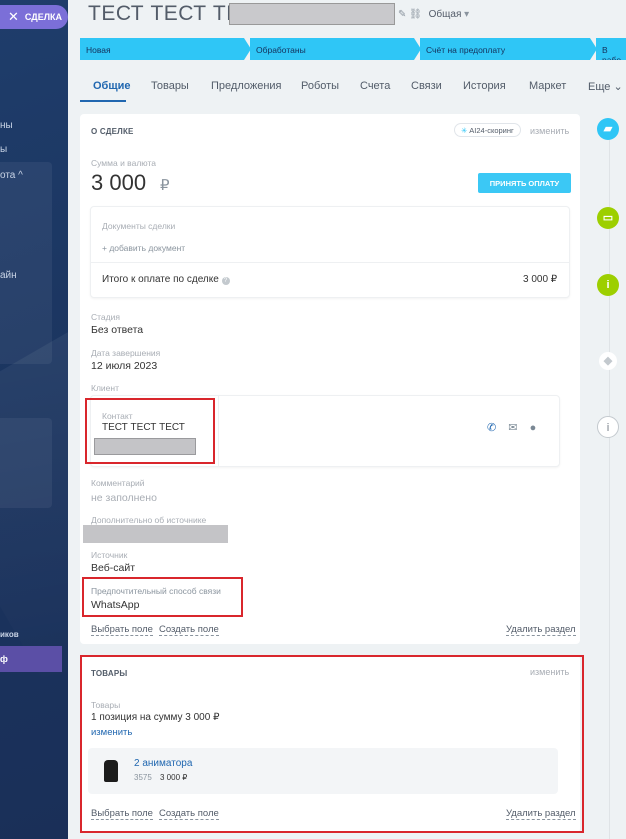 This screenshot has height=839, width=626. Describe the element at coordinates (150, 431) in the screenshot. I see `highlight-contact` at that location.